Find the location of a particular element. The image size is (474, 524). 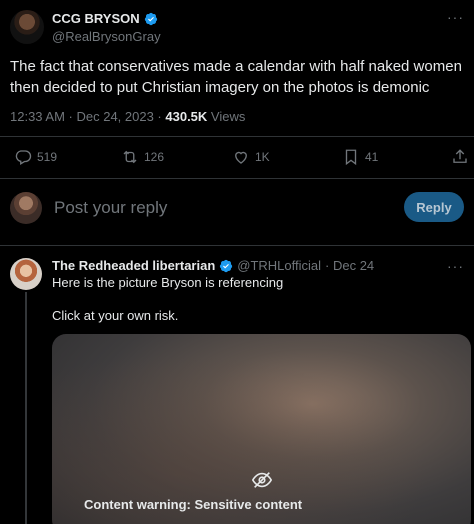

repost-count: 126 is located at coordinates (154, 157).